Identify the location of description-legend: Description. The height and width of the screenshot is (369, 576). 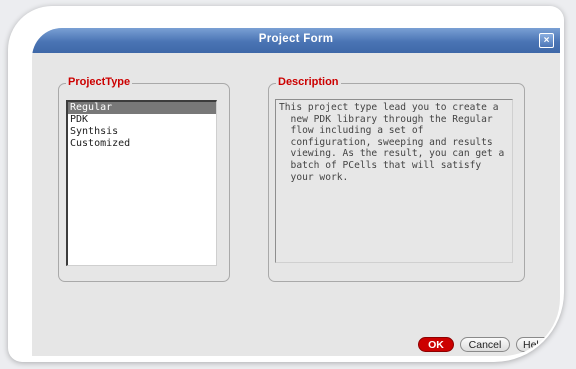
(308, 82).